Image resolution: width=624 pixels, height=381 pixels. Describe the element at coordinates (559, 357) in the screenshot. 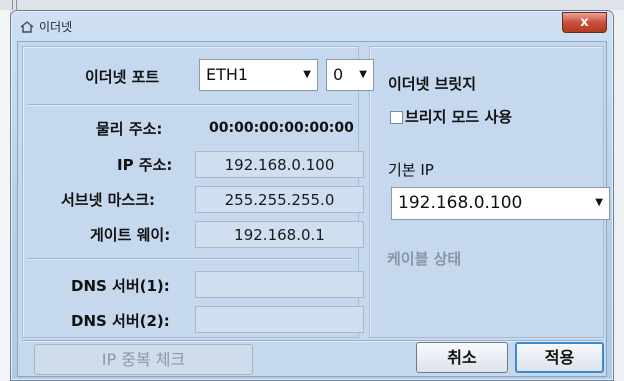

I see `apply-button: 적용` at that location.